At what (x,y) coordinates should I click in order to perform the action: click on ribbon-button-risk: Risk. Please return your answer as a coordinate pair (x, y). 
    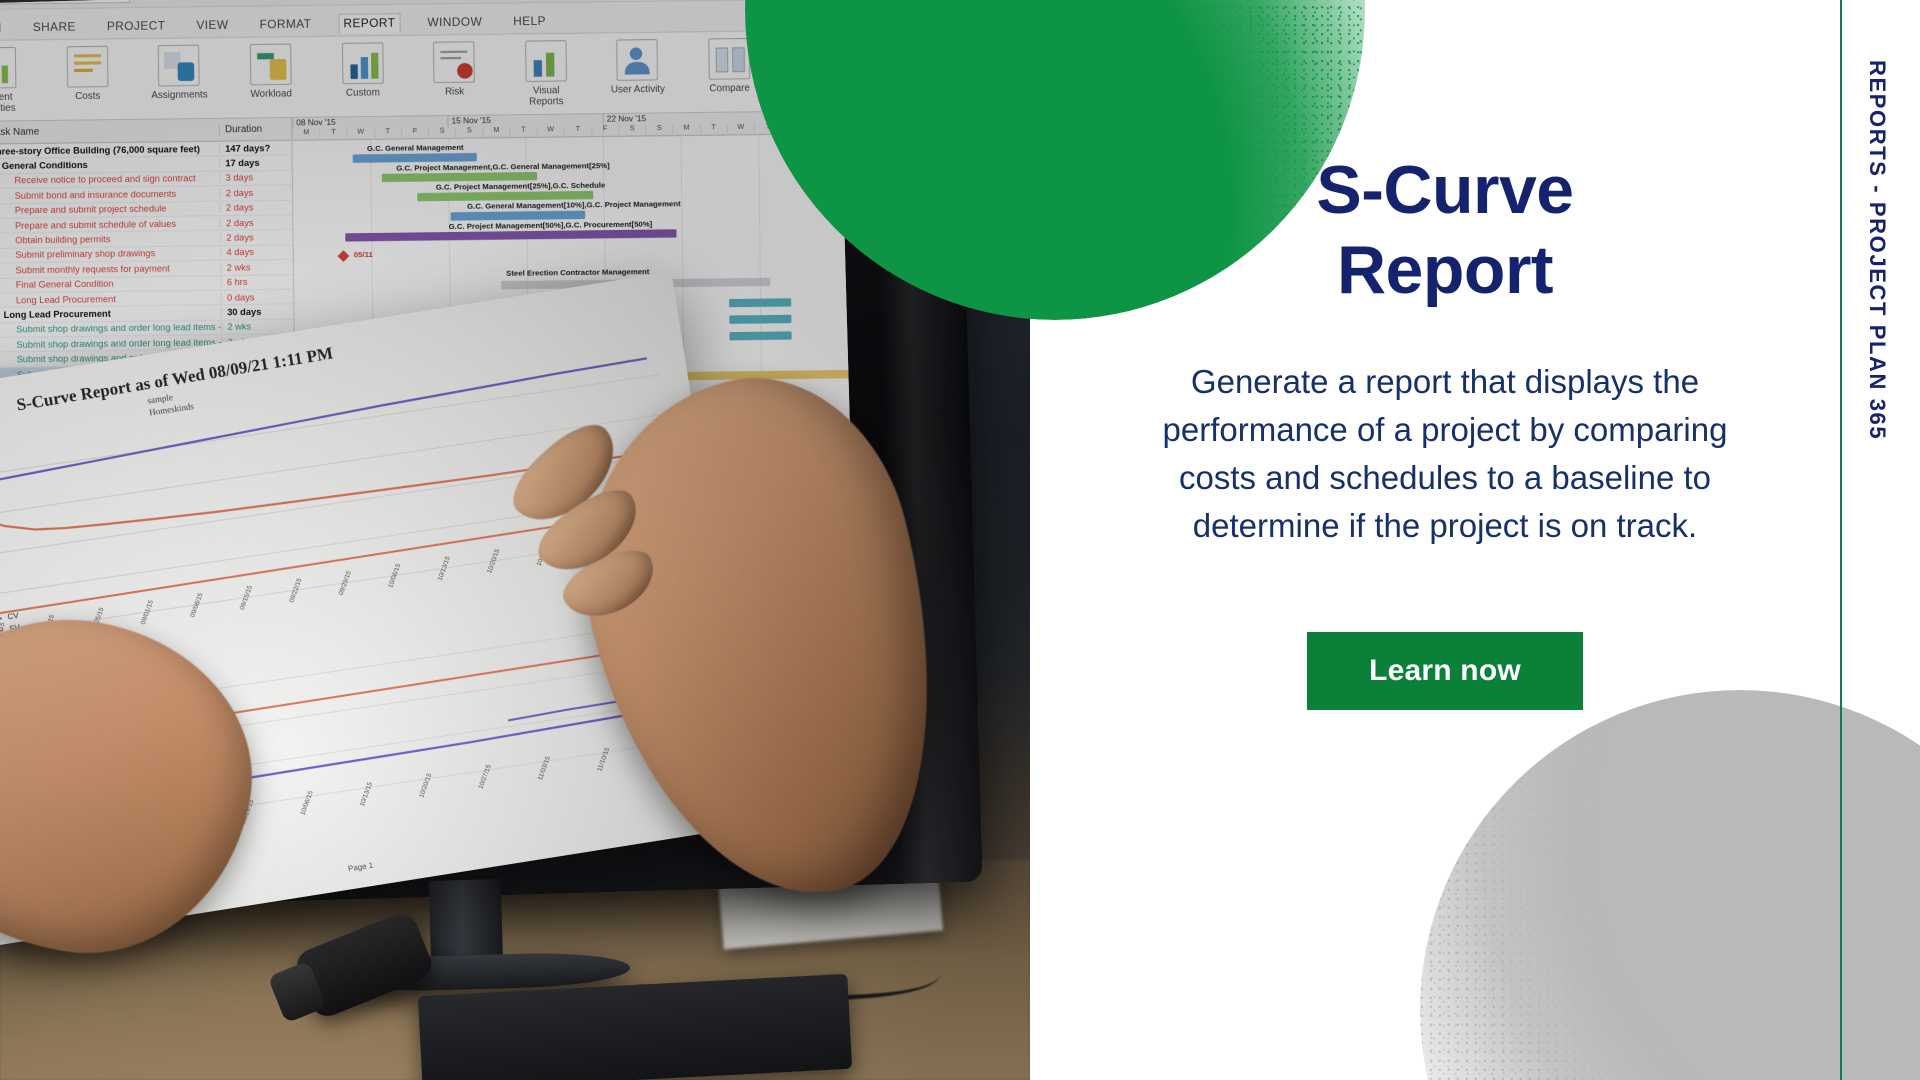
    Looking at the image, I should click on (454, 69).